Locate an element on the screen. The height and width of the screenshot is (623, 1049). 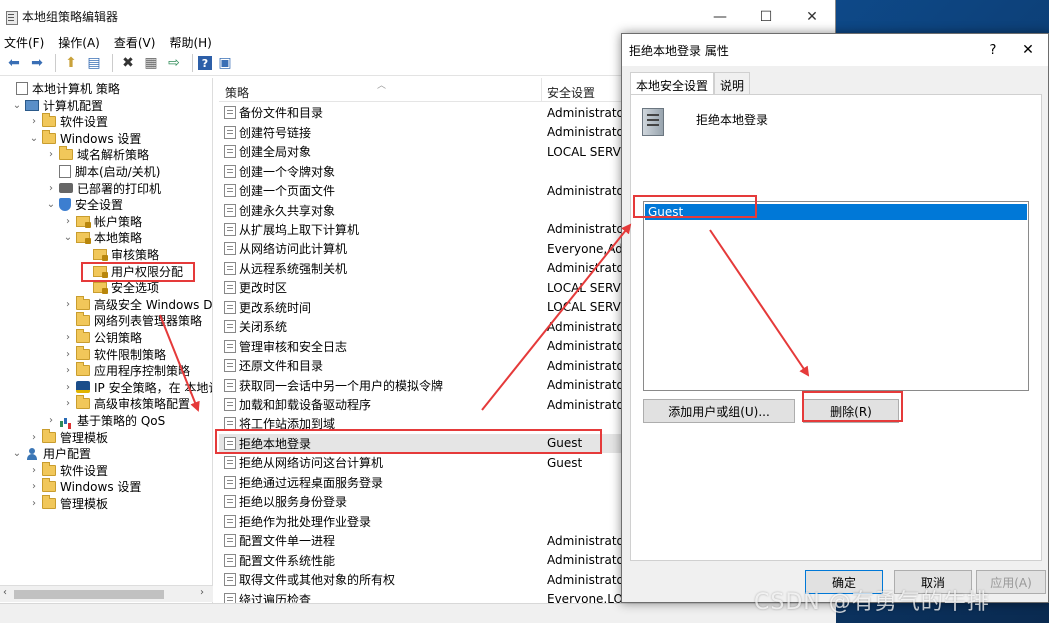
tree-item: 网络列表管理器策略 is located at coordinates (132, 320).